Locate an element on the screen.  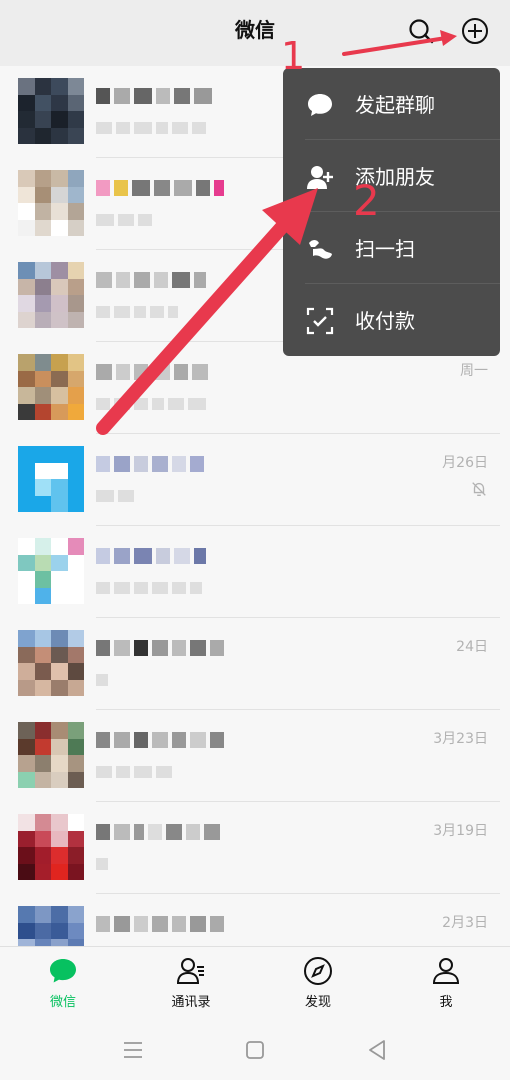
chat-row: 月26日 is located at coordinates (255, 480).